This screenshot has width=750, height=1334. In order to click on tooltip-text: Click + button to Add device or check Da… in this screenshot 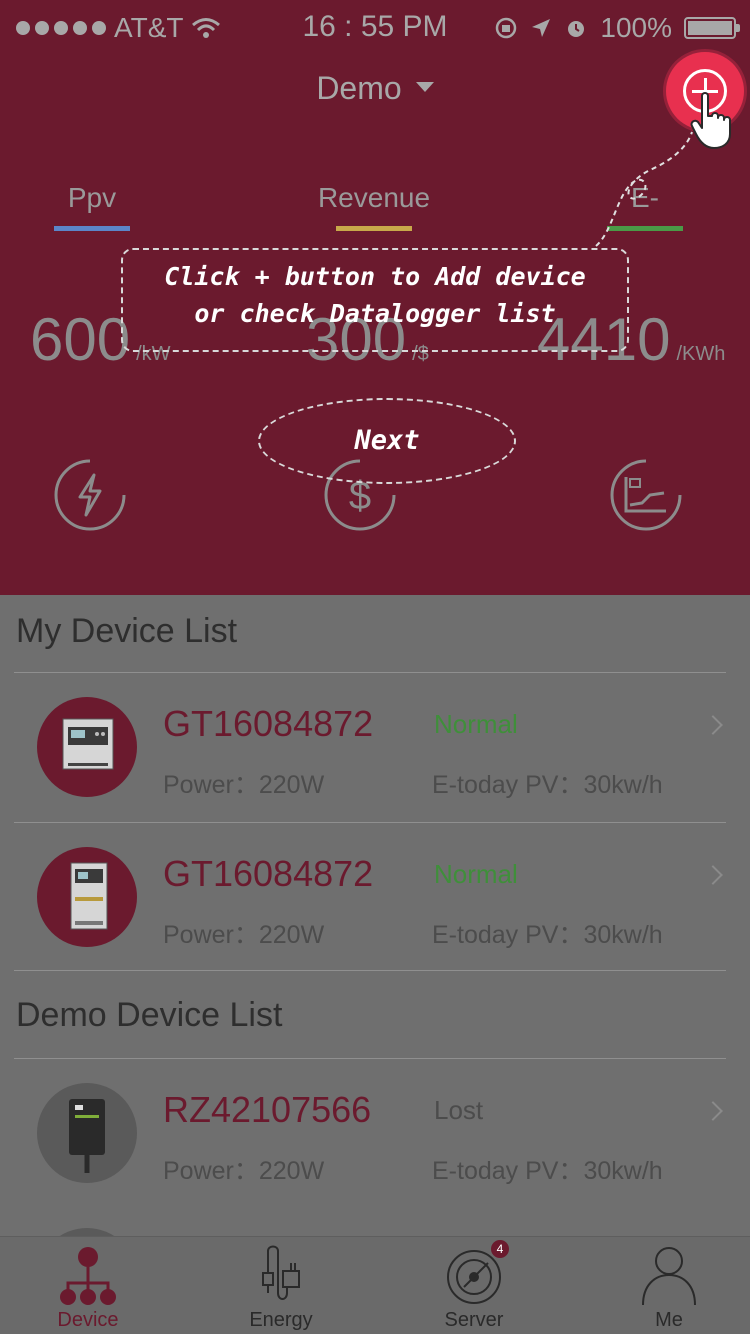, I will do `click(375, 295)`.